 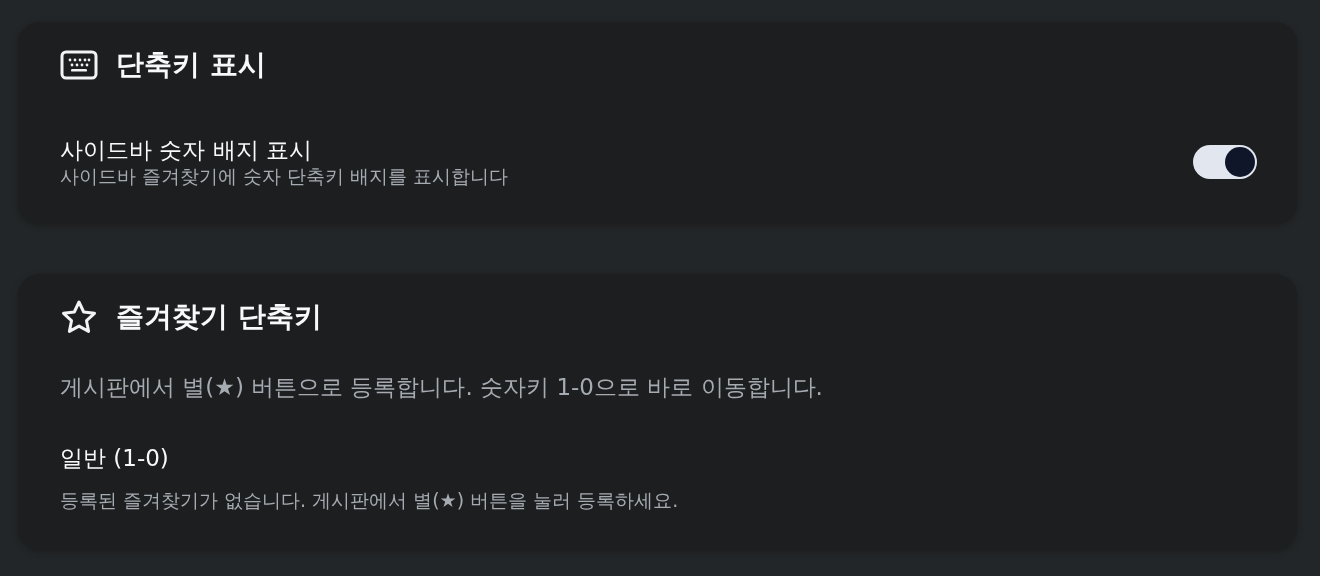 What do you see at coordinates (79, 65) in the screenshot?
I see `keyboard-icon` at bounding box center [79, 65].